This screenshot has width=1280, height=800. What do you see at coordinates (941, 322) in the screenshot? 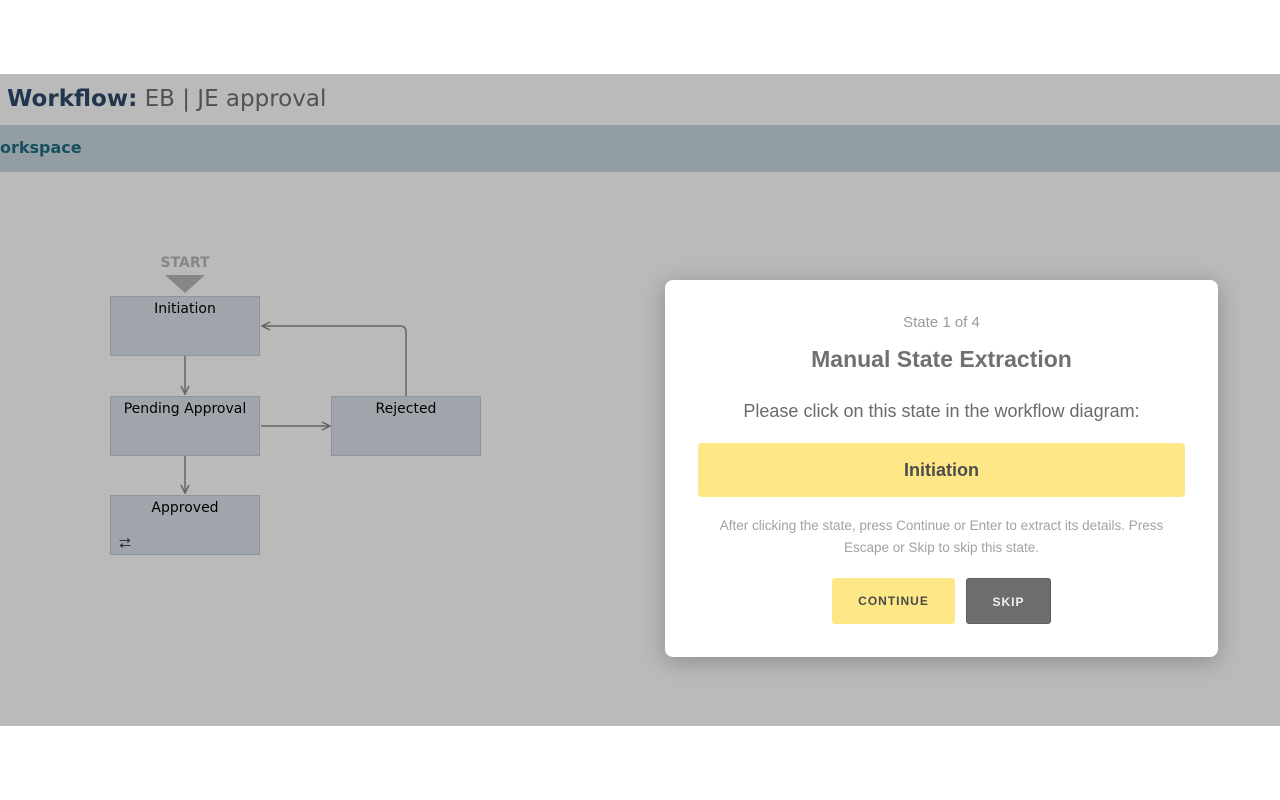
I see `step-counter: State 1 of 4` at bounding box center [941, 322].